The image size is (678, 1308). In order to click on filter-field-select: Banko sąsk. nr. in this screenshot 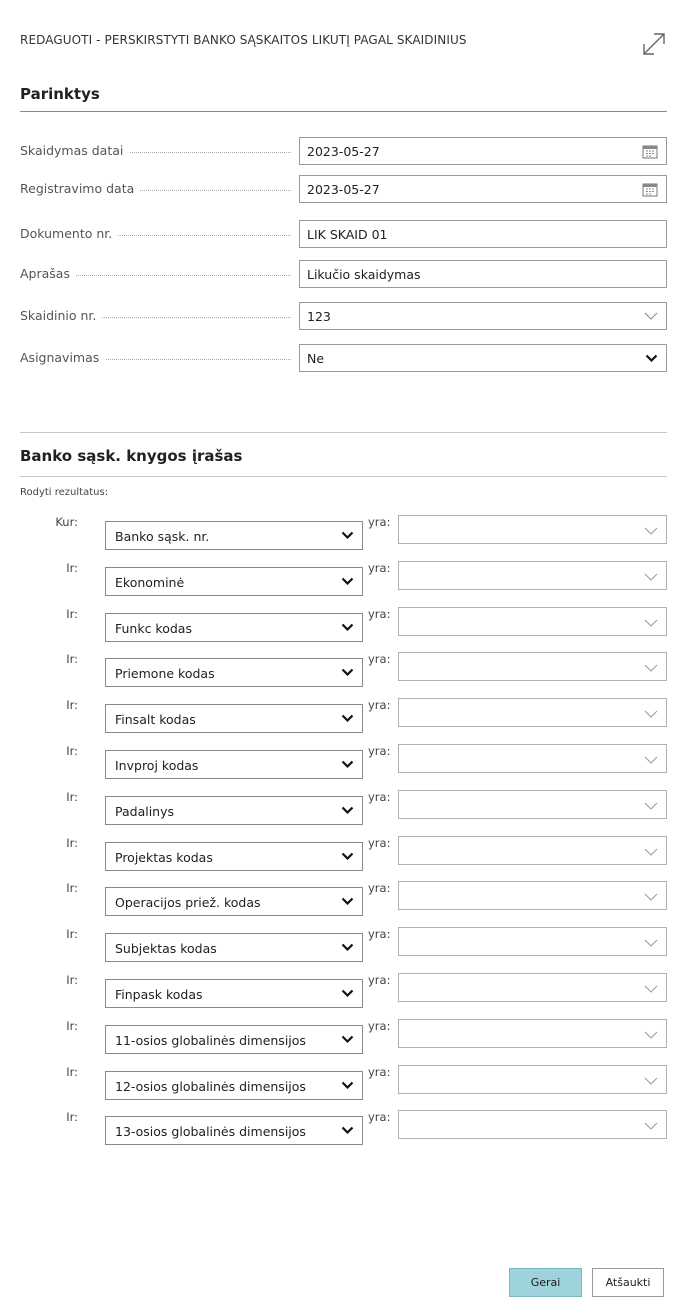, I will do `click(234, 535)`.